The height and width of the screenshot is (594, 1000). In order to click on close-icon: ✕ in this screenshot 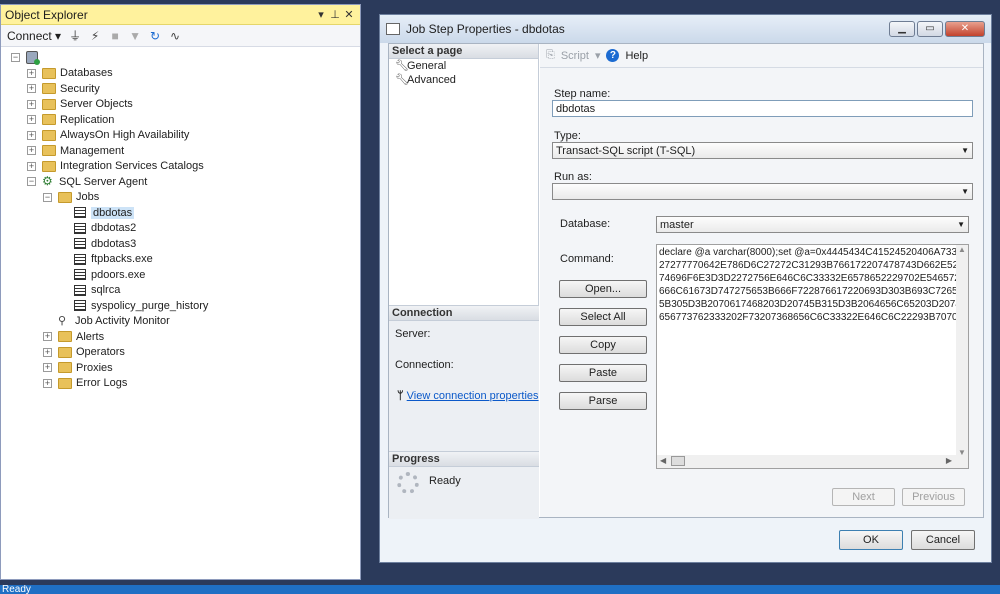, I will do `click(349, 14)`.